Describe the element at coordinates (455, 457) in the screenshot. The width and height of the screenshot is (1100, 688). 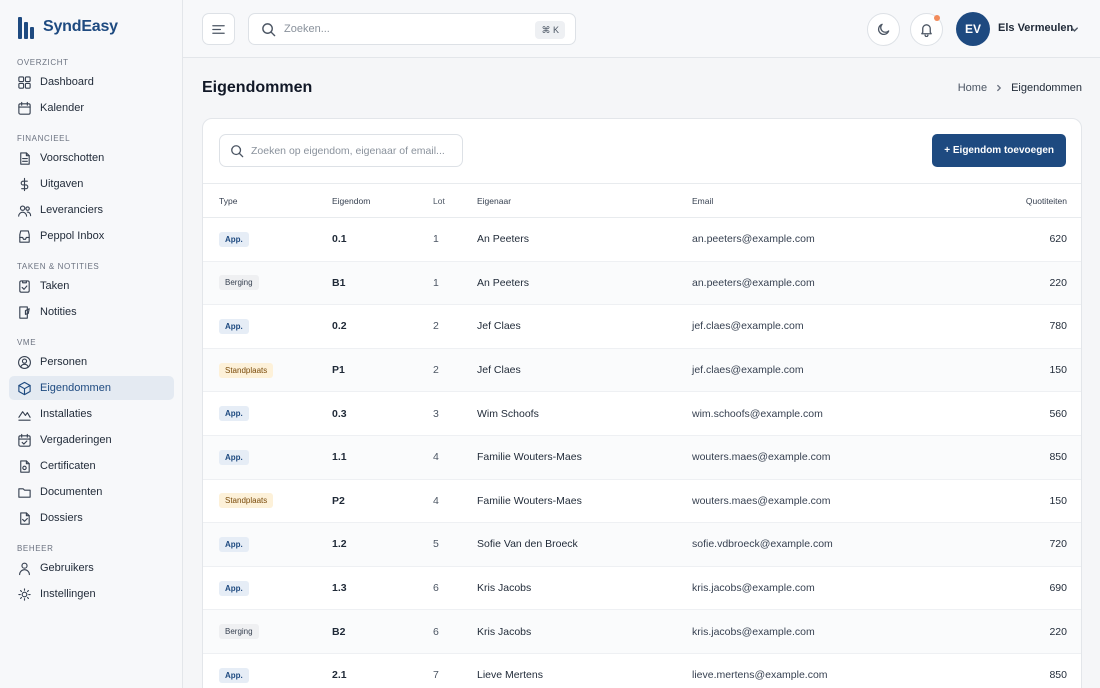
I see `cell-lot: 4` at that location.